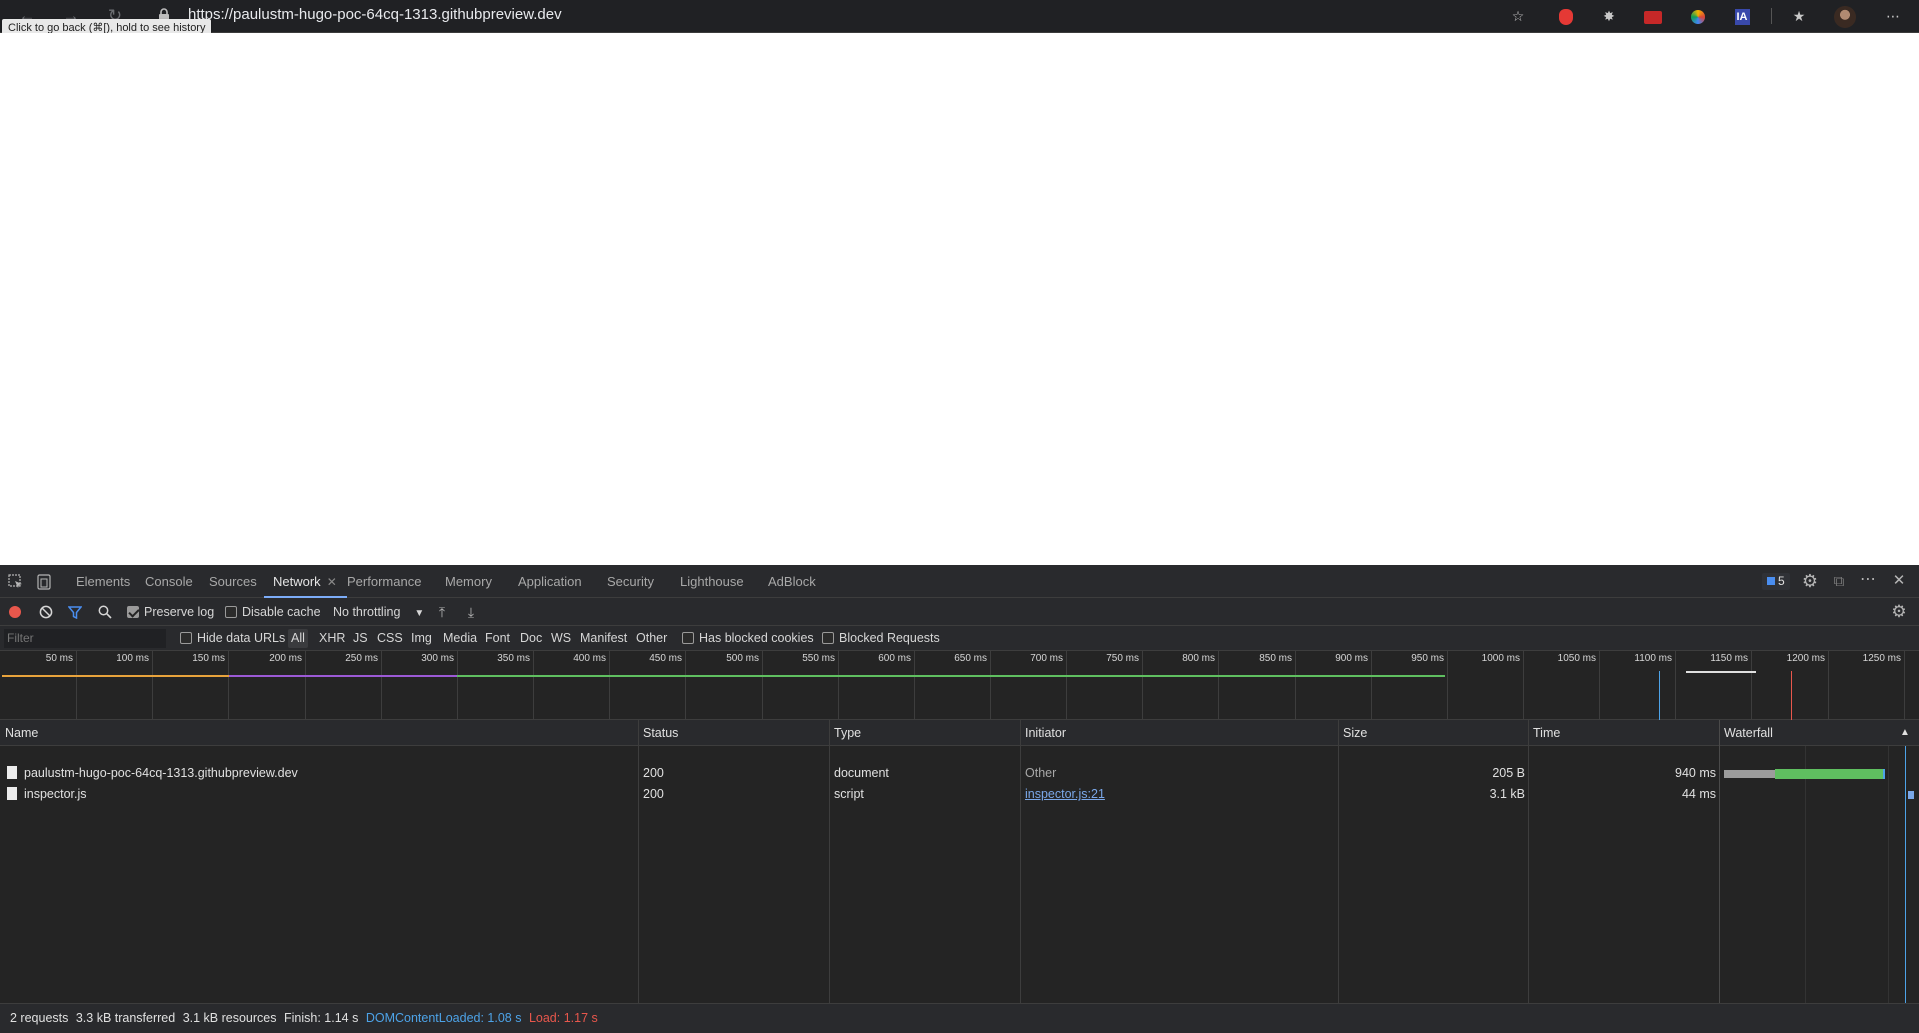 Image resolution: width=1919 pixels, height=1033 pixels. I want to click on type-filter-media: Media, so click(460, 638).